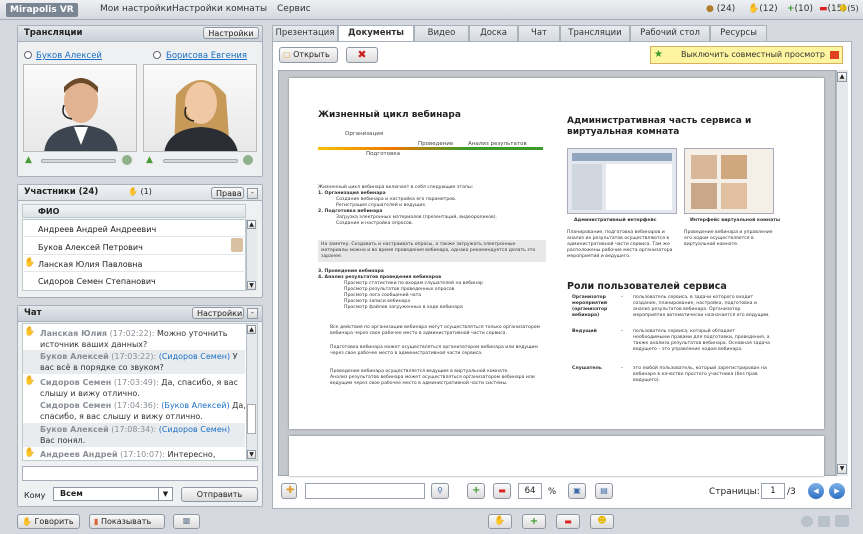 This screenshot has height=534, width=863. Describe the element at coordinates (658, 54) in the screenshot. I see `pin-icon: ★` at that location.